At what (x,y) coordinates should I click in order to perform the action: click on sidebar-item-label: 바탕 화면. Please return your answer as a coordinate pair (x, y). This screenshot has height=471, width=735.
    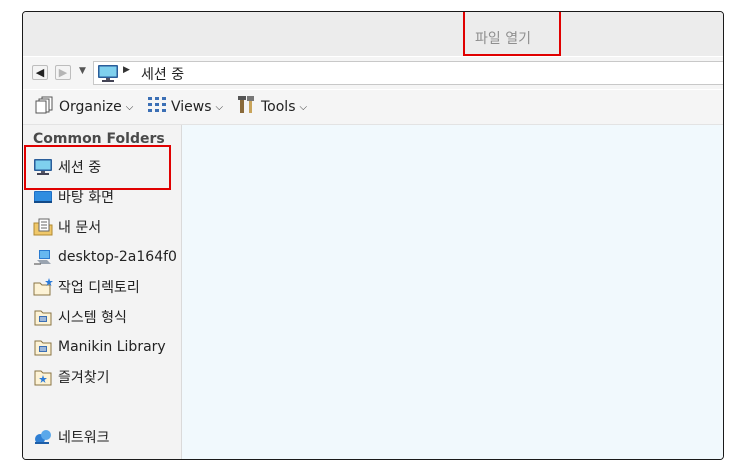
    Looking at the image, I should click on (86, 198).